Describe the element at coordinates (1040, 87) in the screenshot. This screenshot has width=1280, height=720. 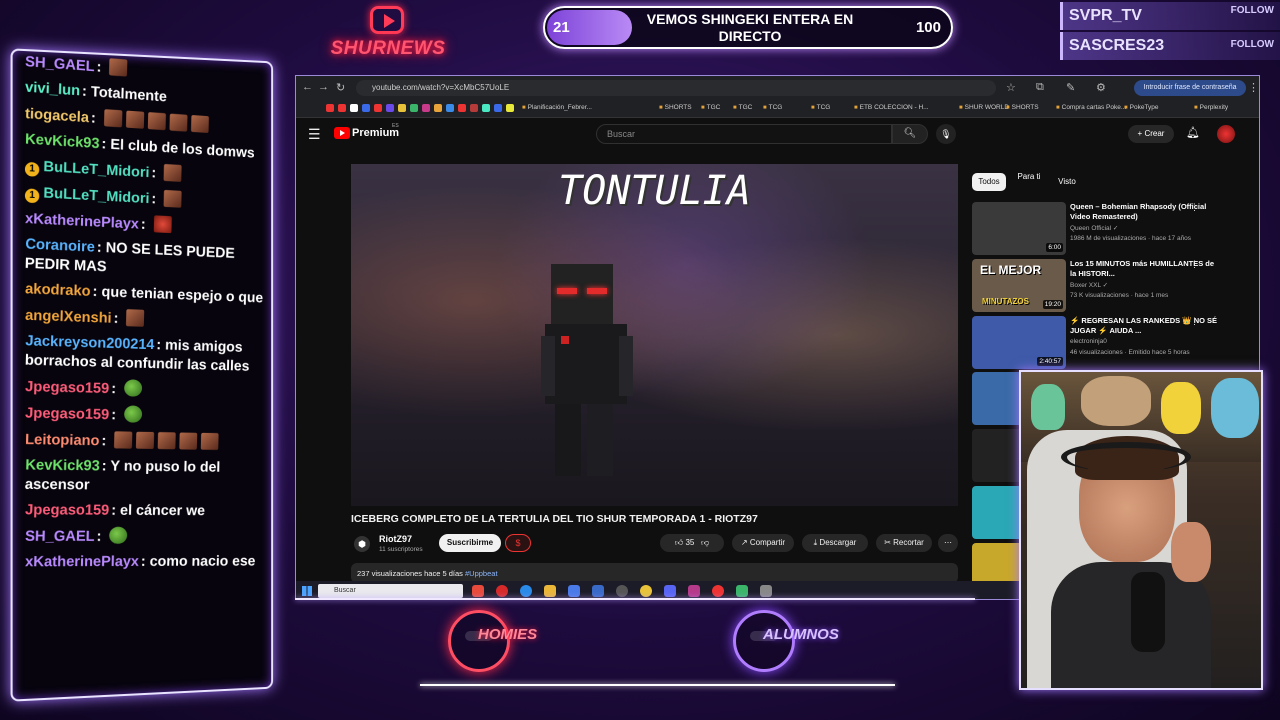
I see `extension-icon: ⧉` at that location.